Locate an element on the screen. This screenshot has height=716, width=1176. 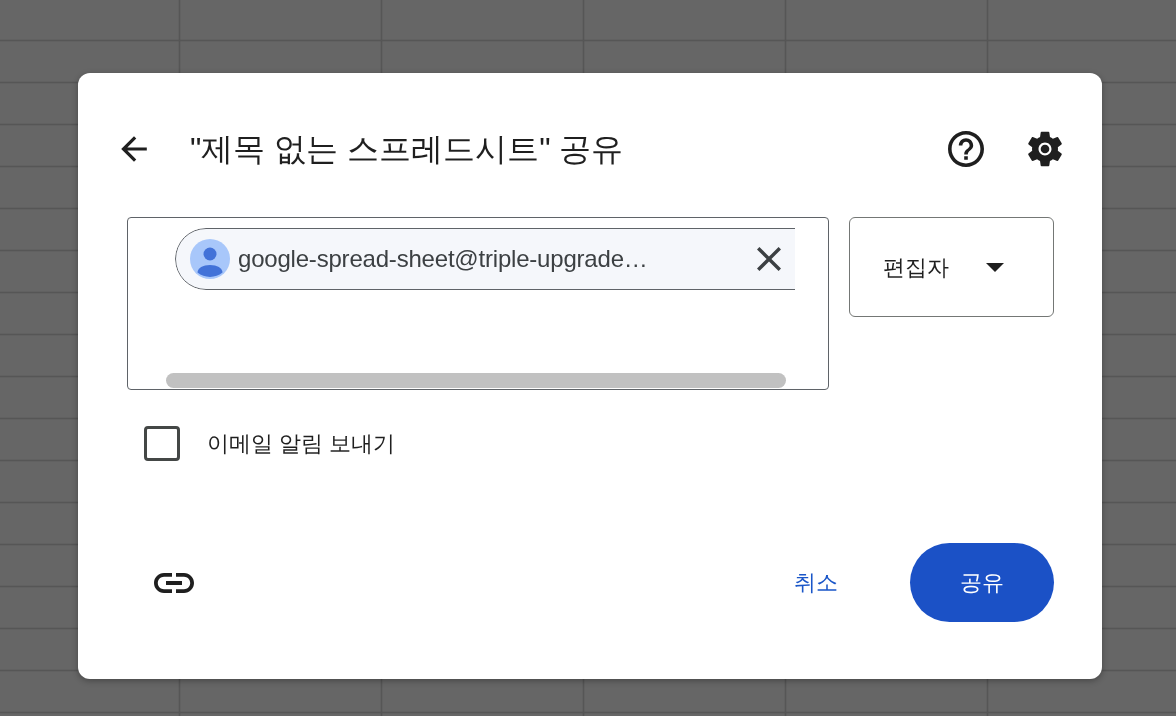
role-dropdown: 편집자 is located at coordinates (951, 267).